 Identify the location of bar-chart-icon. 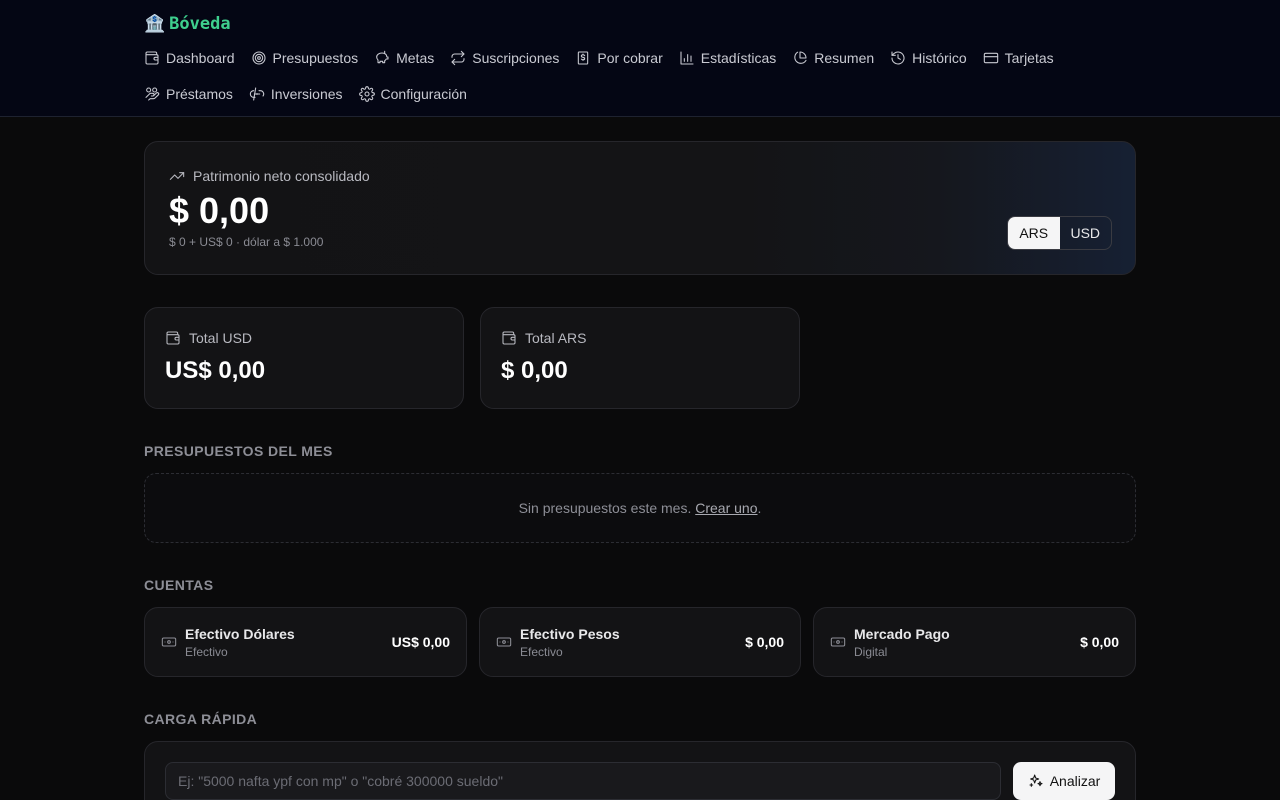
(687, 58).